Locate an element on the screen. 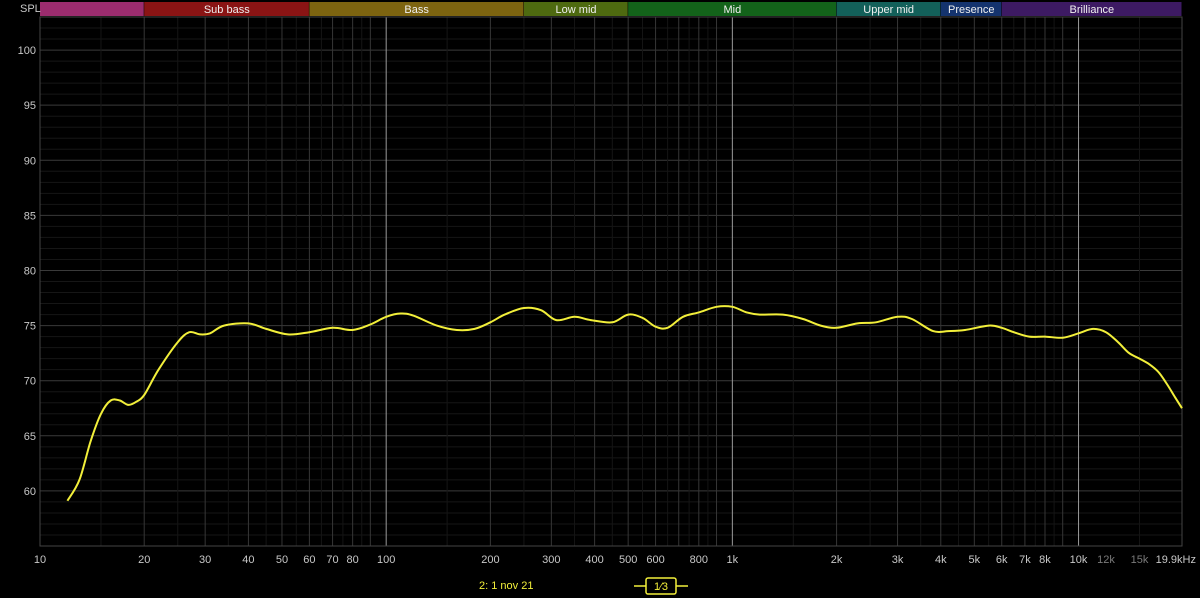  x-tick-label: 19.9kHz is located at coordinates (1176, 560).